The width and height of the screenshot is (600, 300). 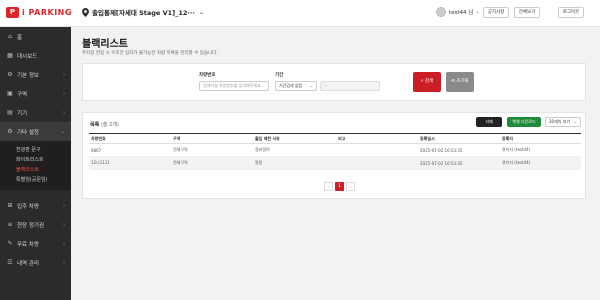 What do you see at coordinates (10, 243) in the screenshot?
I see `free-icon: ✎` at bounding box center [10, 243].